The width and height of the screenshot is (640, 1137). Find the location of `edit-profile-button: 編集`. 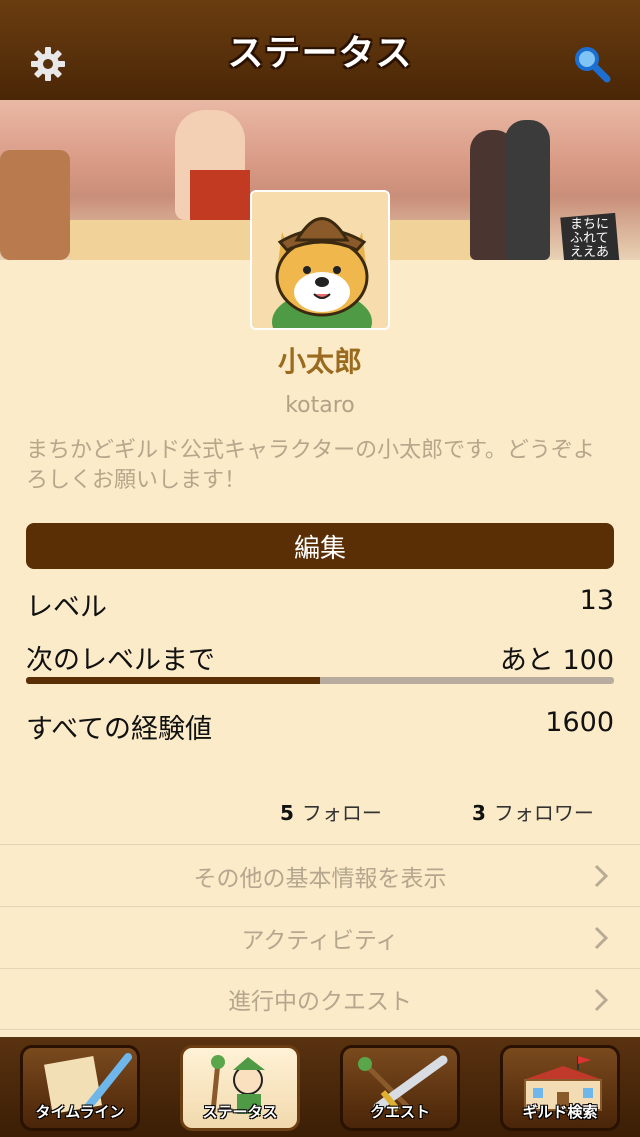

edit-profile-button: 編集 is located at coordinates (320, 546).